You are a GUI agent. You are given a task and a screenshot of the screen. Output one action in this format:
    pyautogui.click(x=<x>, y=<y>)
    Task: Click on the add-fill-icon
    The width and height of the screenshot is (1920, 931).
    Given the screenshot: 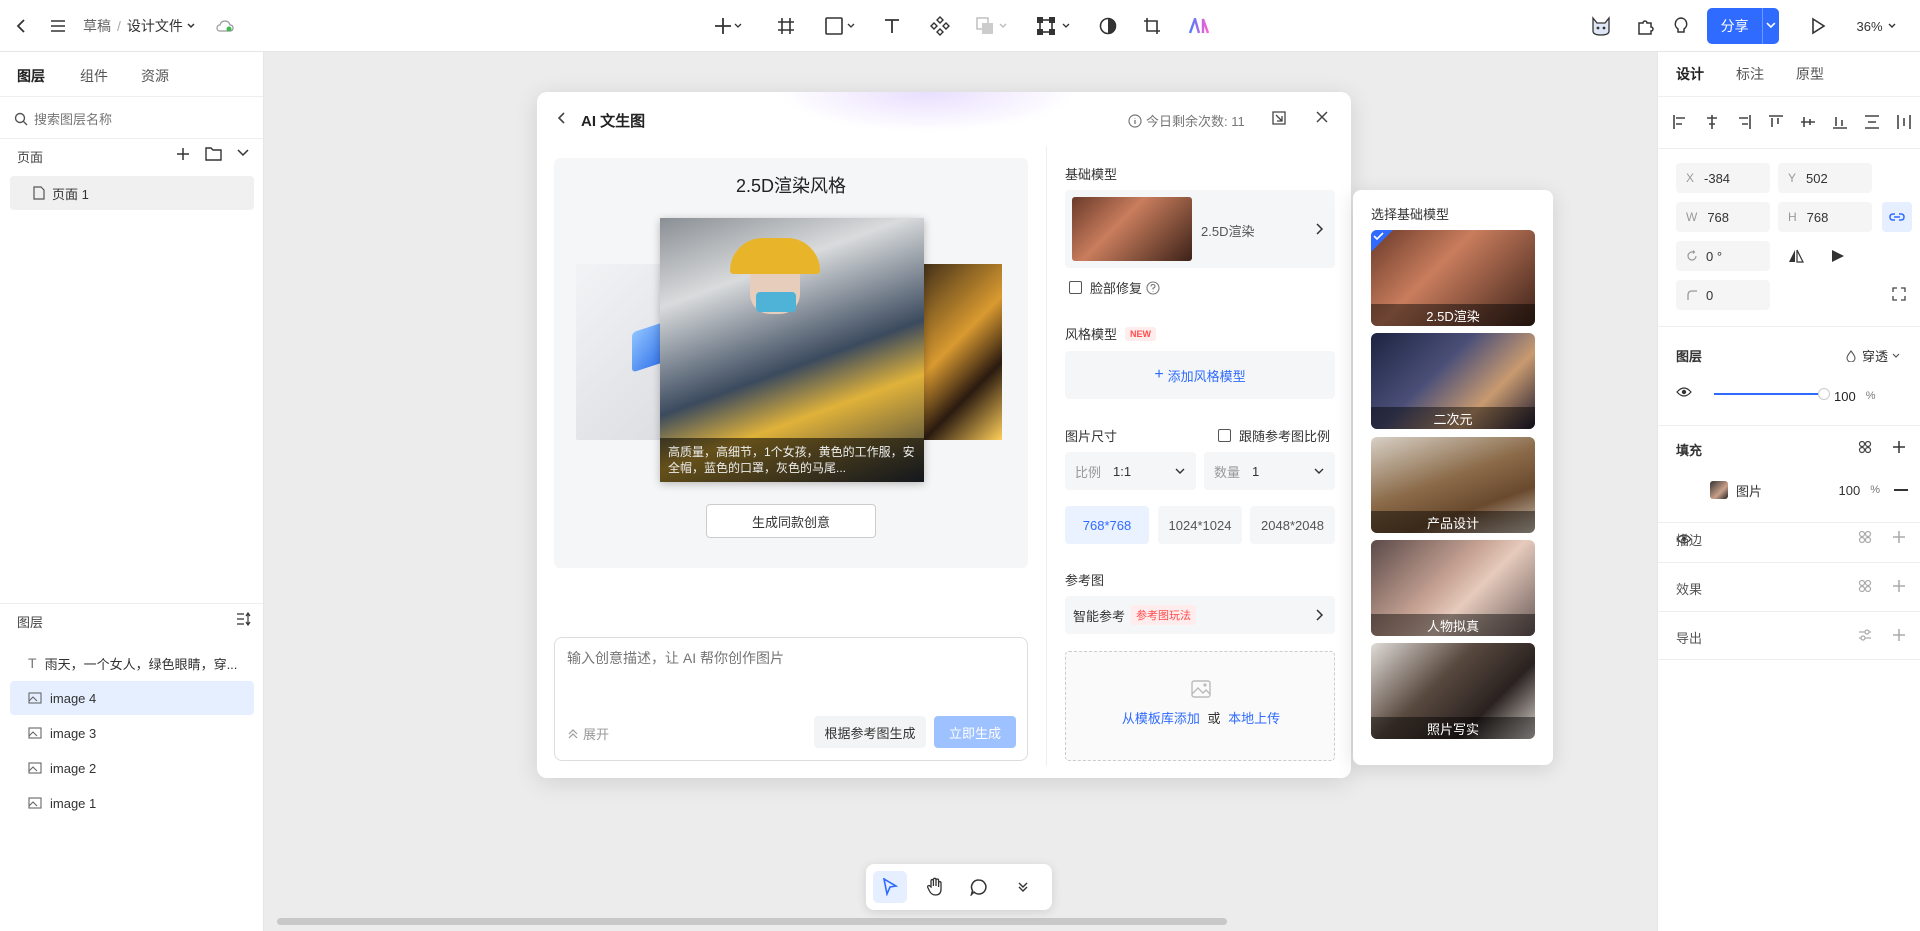 What is the action you would take?
    pyautogui.click(x=1900, y=448)
    